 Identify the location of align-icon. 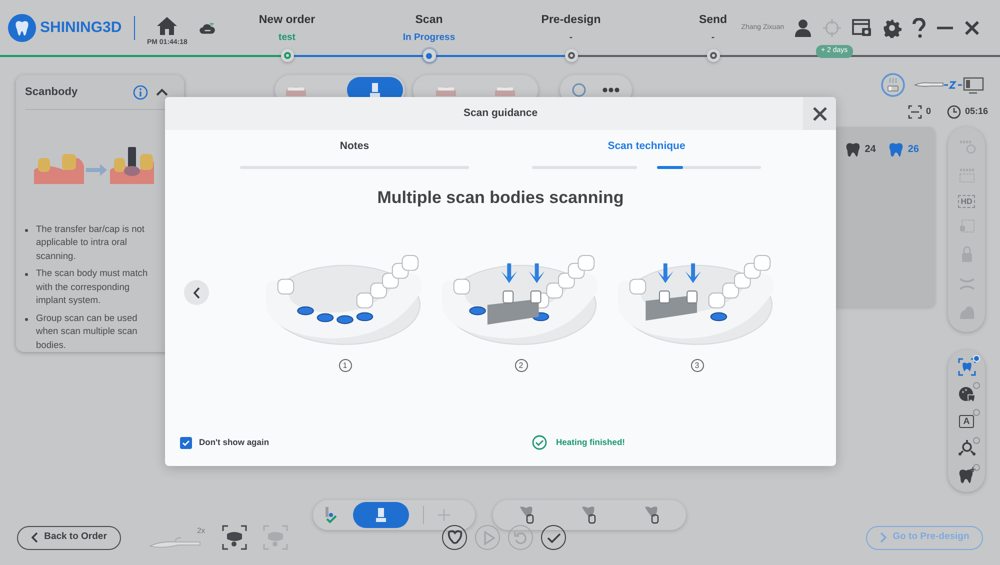
(967, 448).